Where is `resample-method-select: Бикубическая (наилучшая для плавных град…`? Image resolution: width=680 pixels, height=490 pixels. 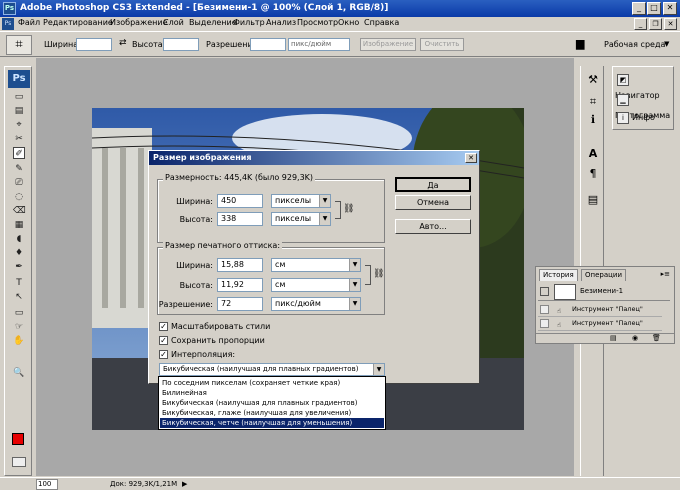 resample-method-select: Бикубическая (наилучшая для плавных град… is located at coordinates (272, 369).